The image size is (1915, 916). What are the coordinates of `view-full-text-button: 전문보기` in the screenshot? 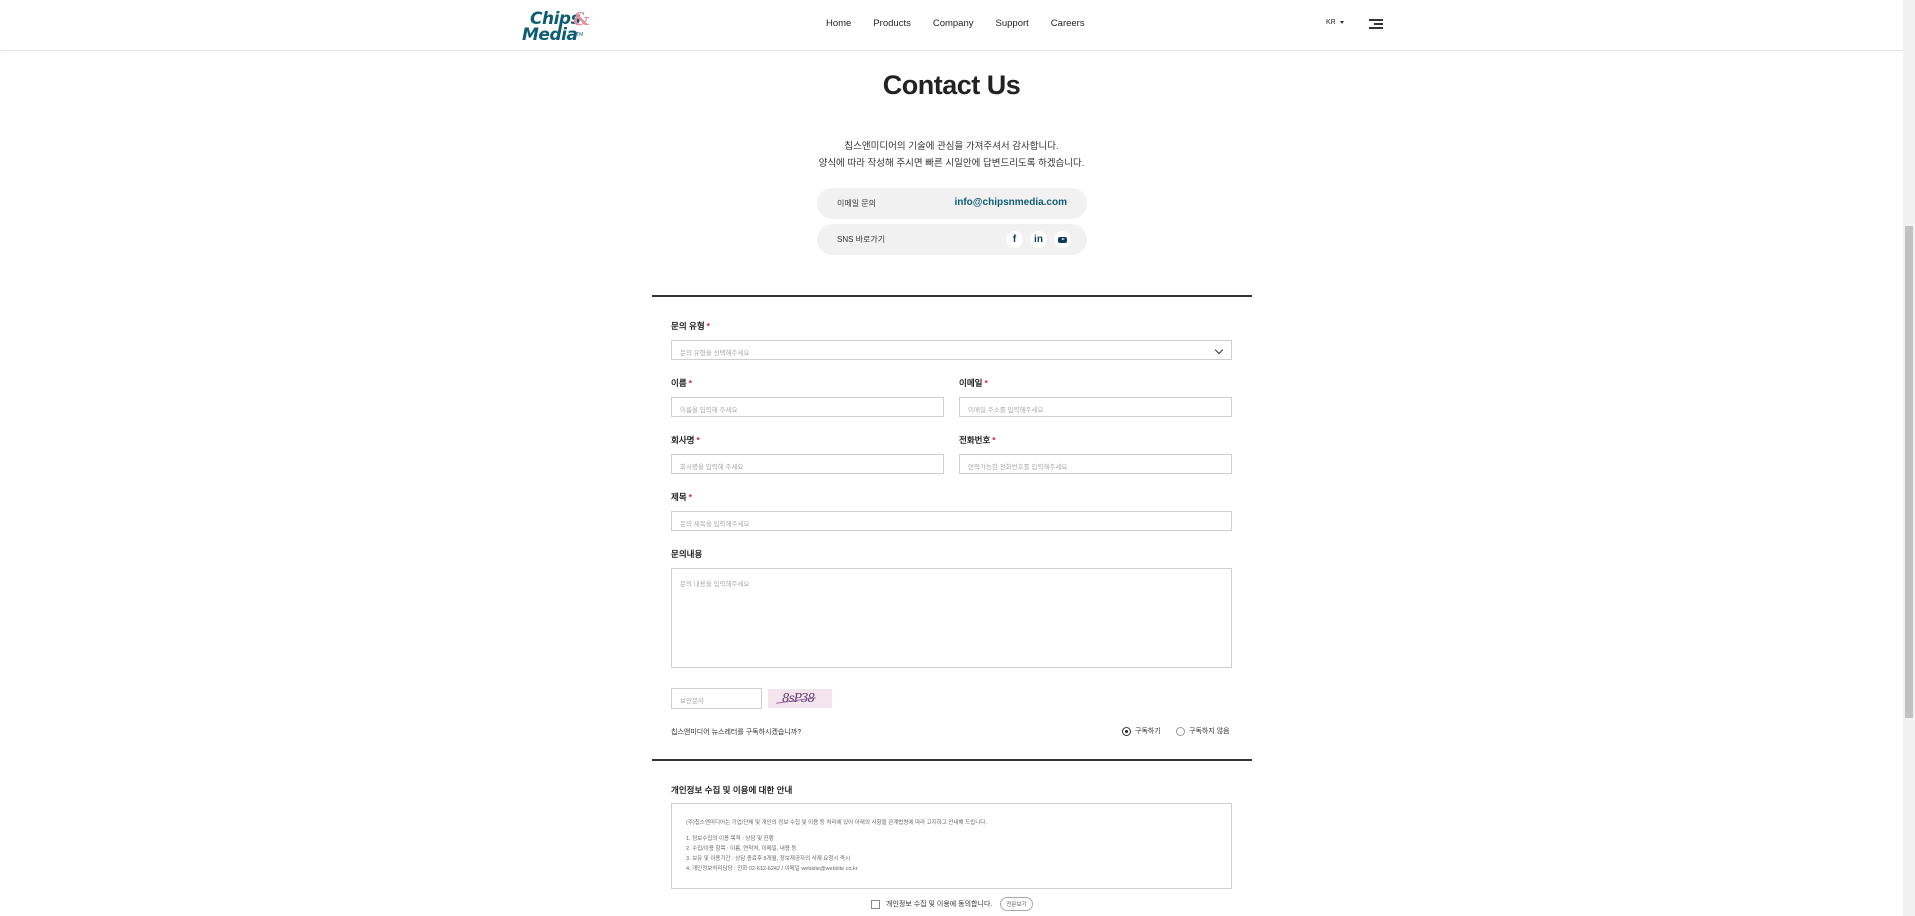 It's located at (1016, 904).